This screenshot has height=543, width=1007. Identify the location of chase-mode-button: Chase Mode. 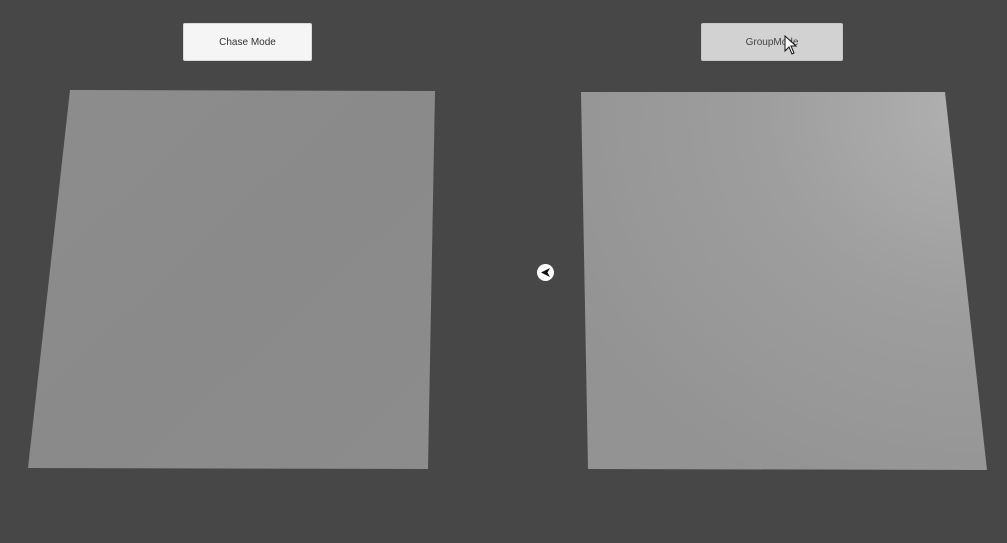
(247, 42).